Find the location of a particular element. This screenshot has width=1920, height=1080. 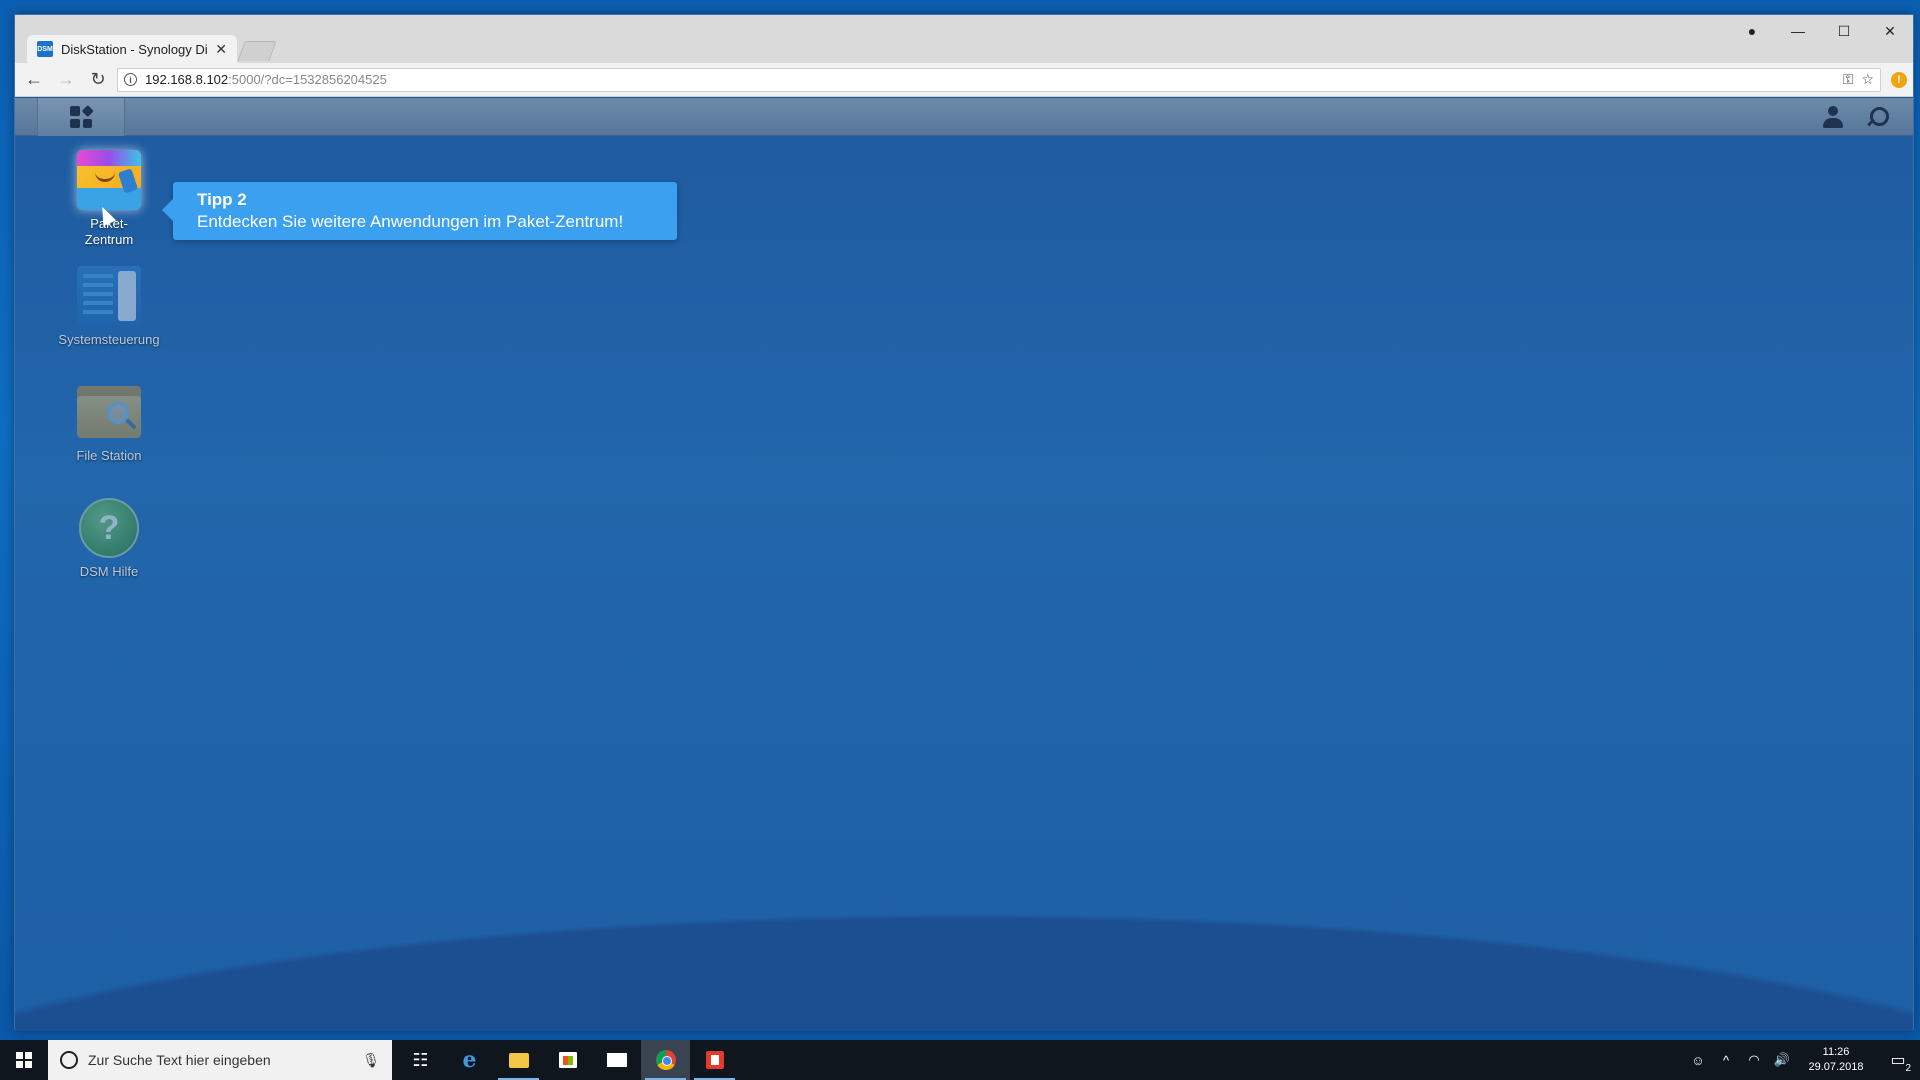

edge-icon: e is located at coordinates (469, 1060).